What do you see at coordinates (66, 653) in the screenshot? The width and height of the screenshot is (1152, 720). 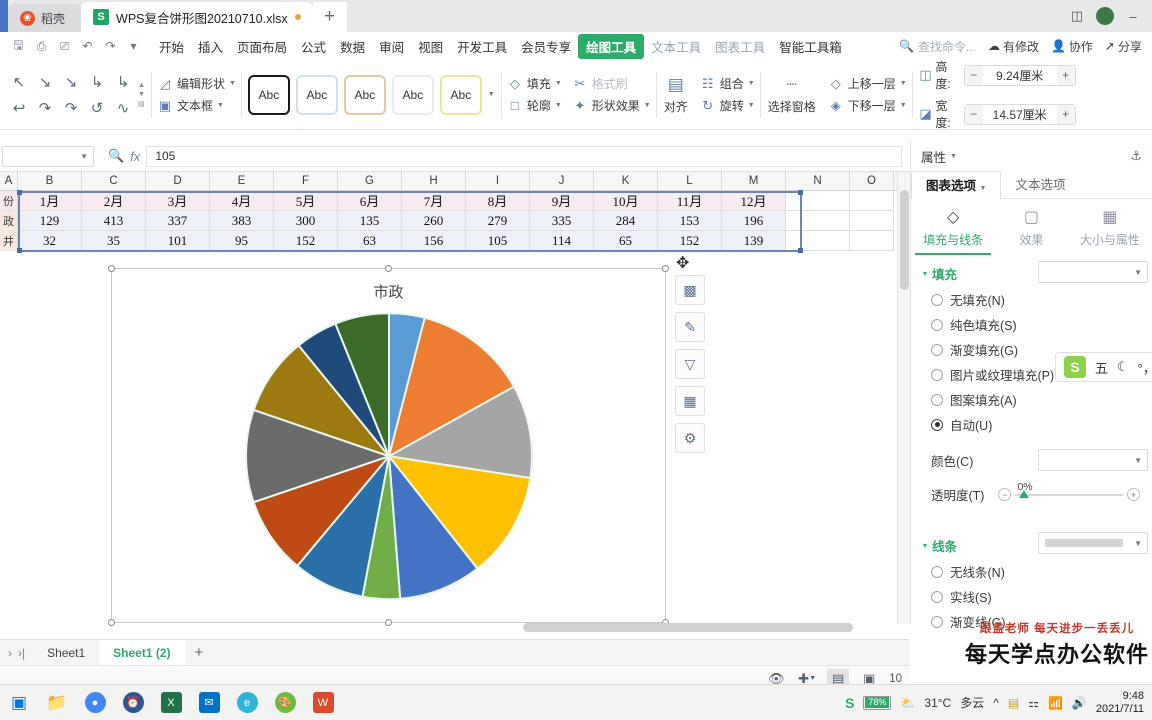 I see `sheet-tab-sheet1: Sheet1` at bounding box center [66, 653].